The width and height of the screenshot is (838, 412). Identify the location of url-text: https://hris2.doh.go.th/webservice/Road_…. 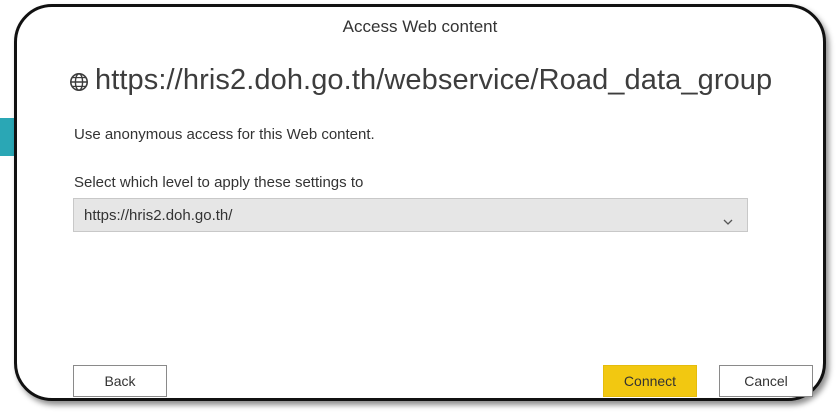
(434, 80).